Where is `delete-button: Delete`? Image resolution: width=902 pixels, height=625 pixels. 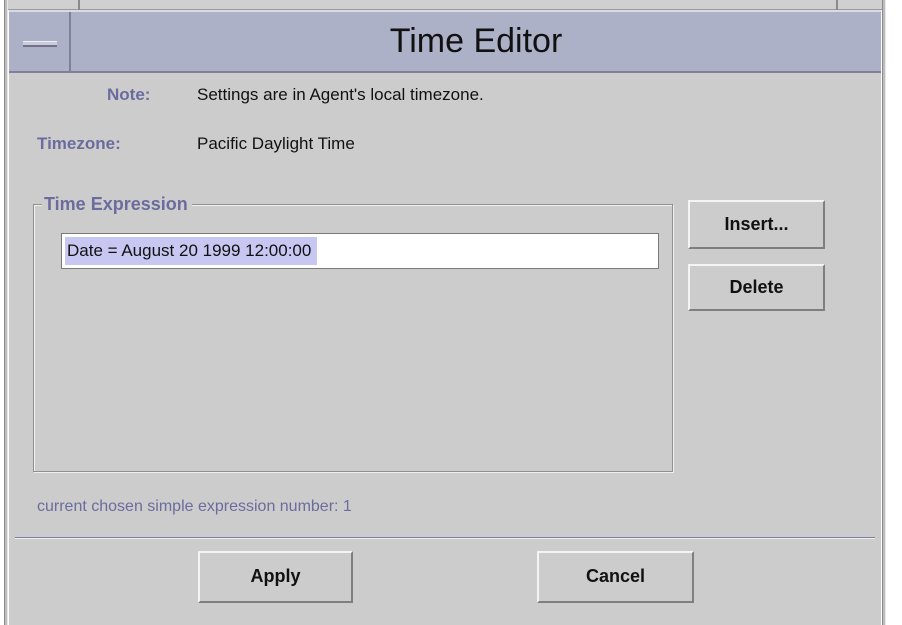 delete-button: Delete is located at coordinates (756, 287).